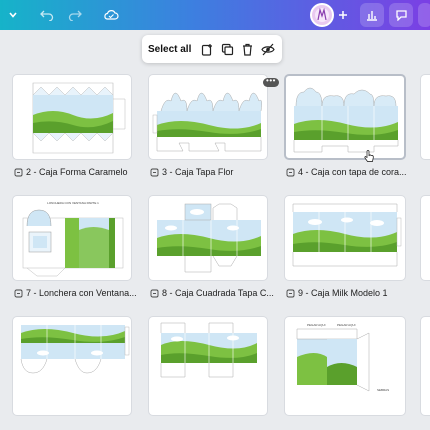 Image resolution: width=430 pixels, height=430 pixels. I want to click on top-bar, so click(215, 15).